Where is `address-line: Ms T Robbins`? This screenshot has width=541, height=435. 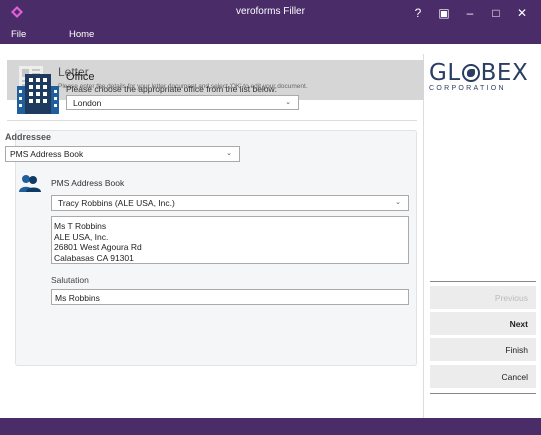
address-line: Ms T Robbins is located at coordinates (80, 226).